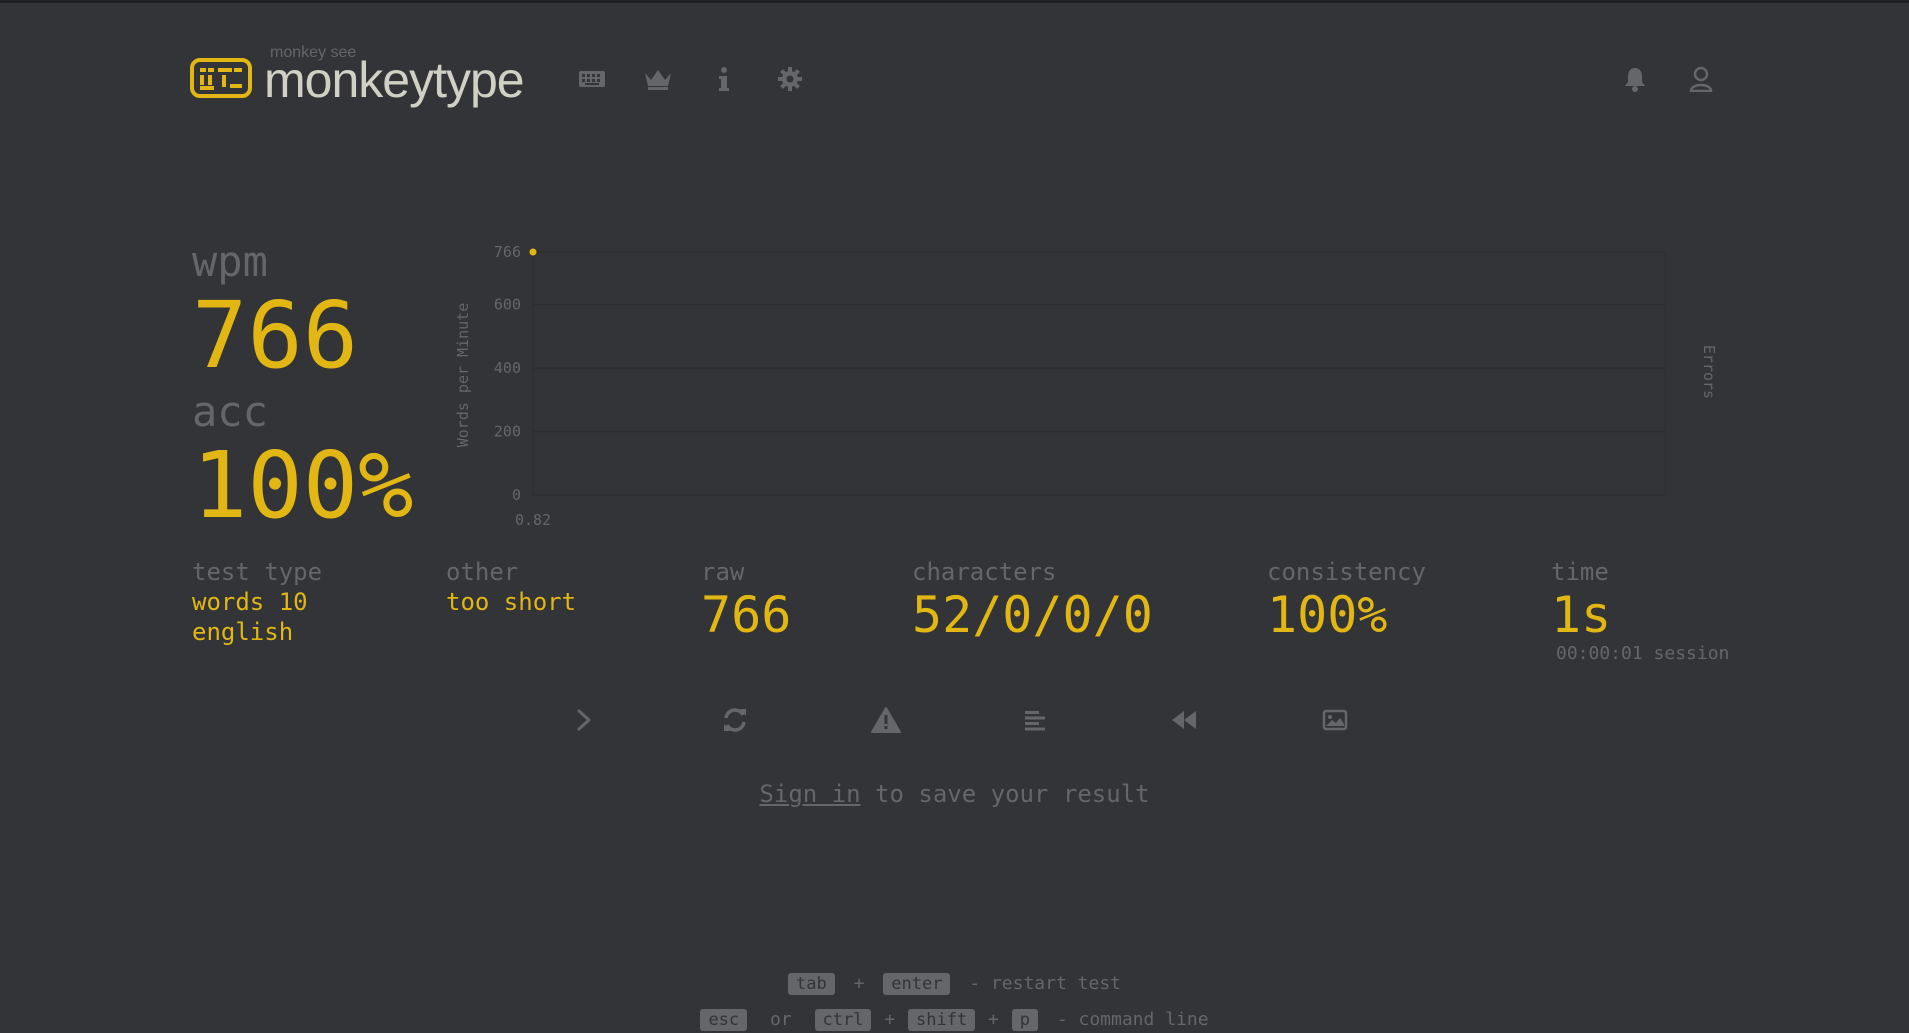  What do you see at coordinates (724, 1020) in the screenshot?
I see `key-esc: esc` at bounding box center [724, 1020].